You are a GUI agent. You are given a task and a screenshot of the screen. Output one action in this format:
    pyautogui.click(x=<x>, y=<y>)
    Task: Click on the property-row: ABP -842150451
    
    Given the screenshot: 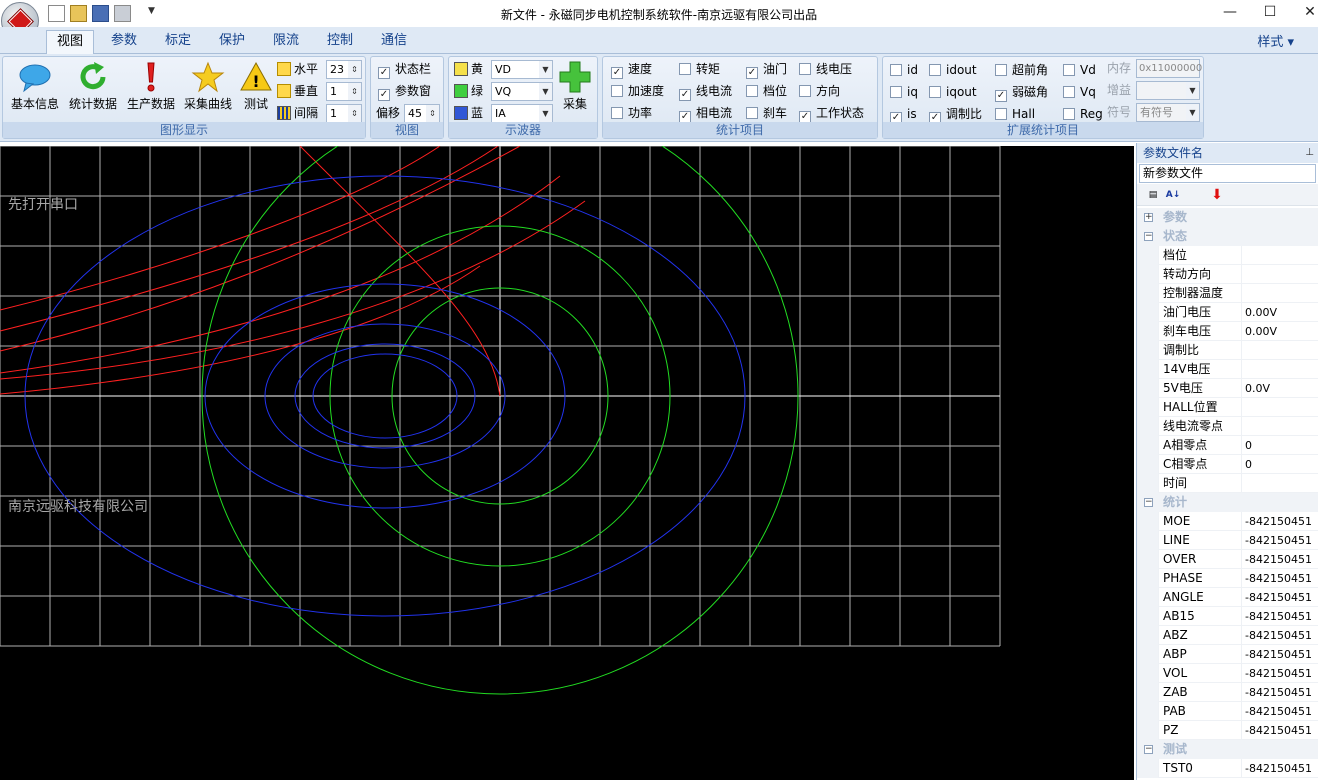 What is the action you would take?
    pyautogui.click(x=1227, y=654)
    